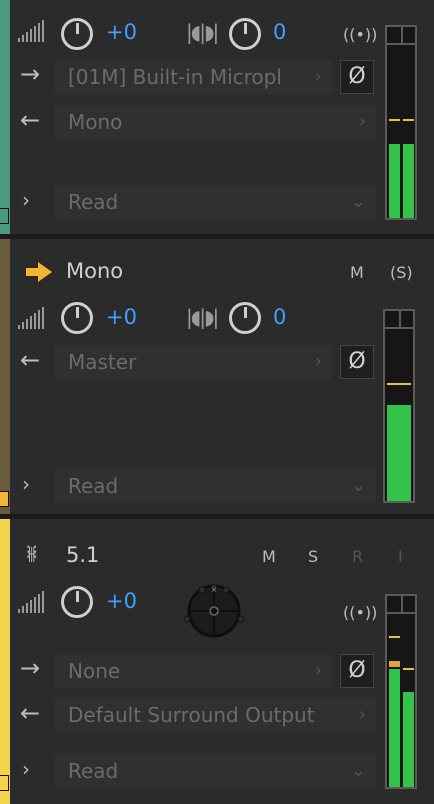 This screenshot has height=804, width=434. What do you see at coordinates (193, 671) in the screenshot?
I see `input-select: None ›` at bounding box center [193, 671].